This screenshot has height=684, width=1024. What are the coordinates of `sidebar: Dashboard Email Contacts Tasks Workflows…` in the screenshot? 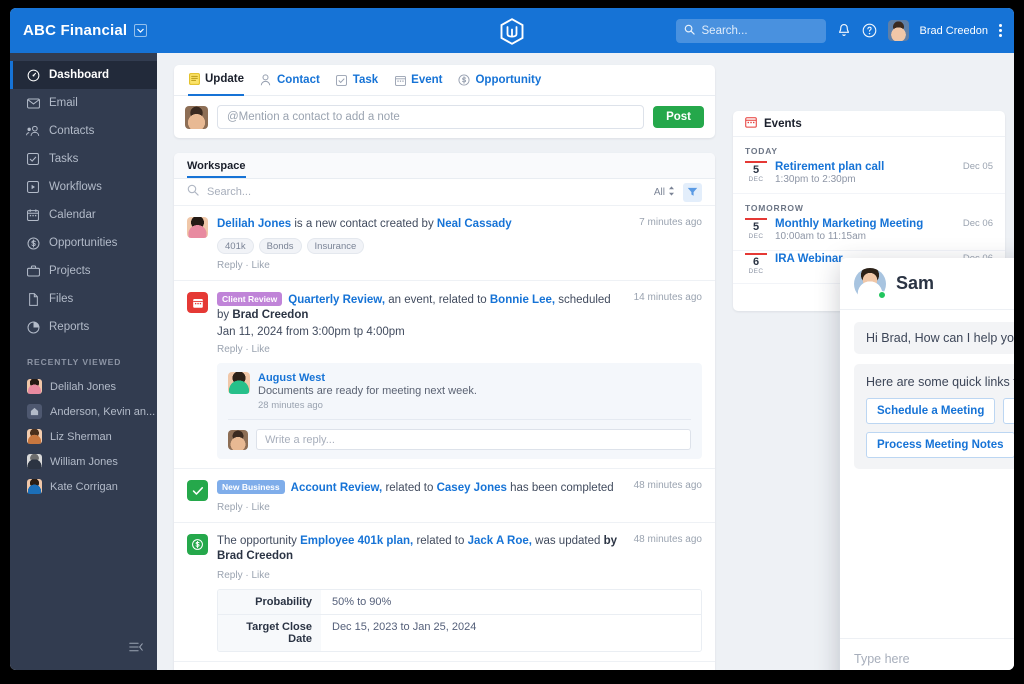 It's located at (83, 361).